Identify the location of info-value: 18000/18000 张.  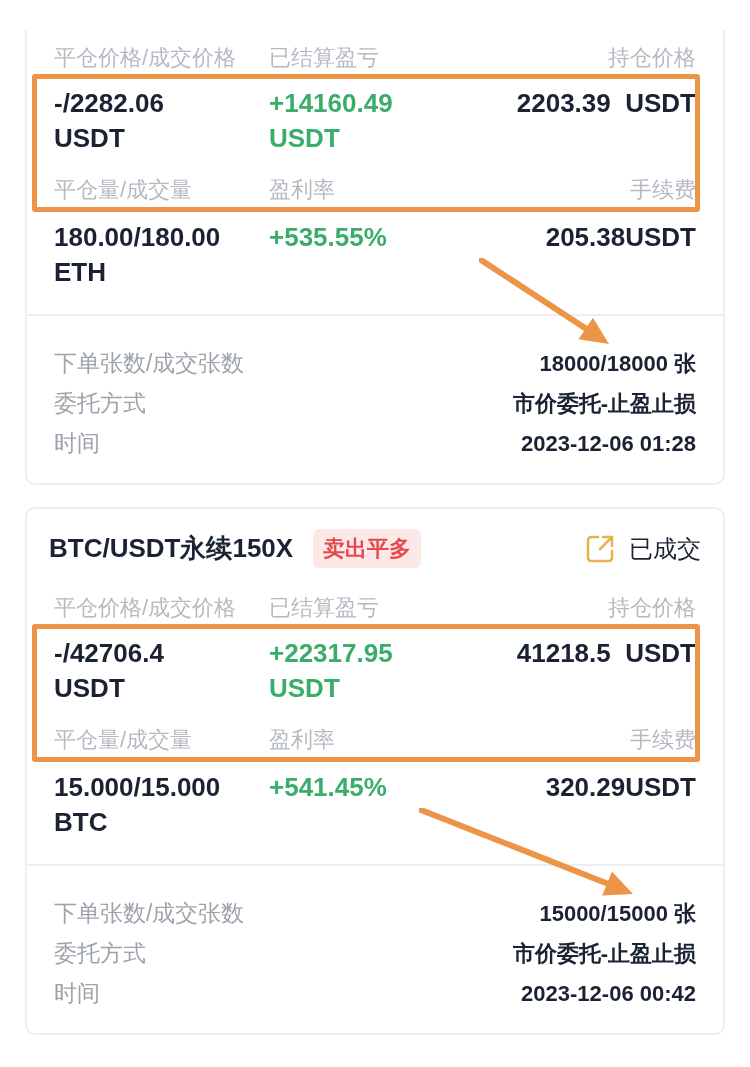
(617, 364).